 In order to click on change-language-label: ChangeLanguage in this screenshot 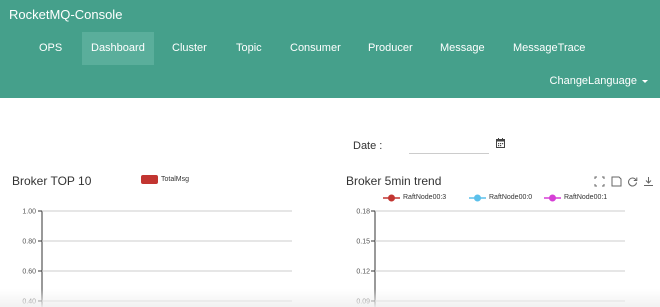, I will do `click(593, 81)`.